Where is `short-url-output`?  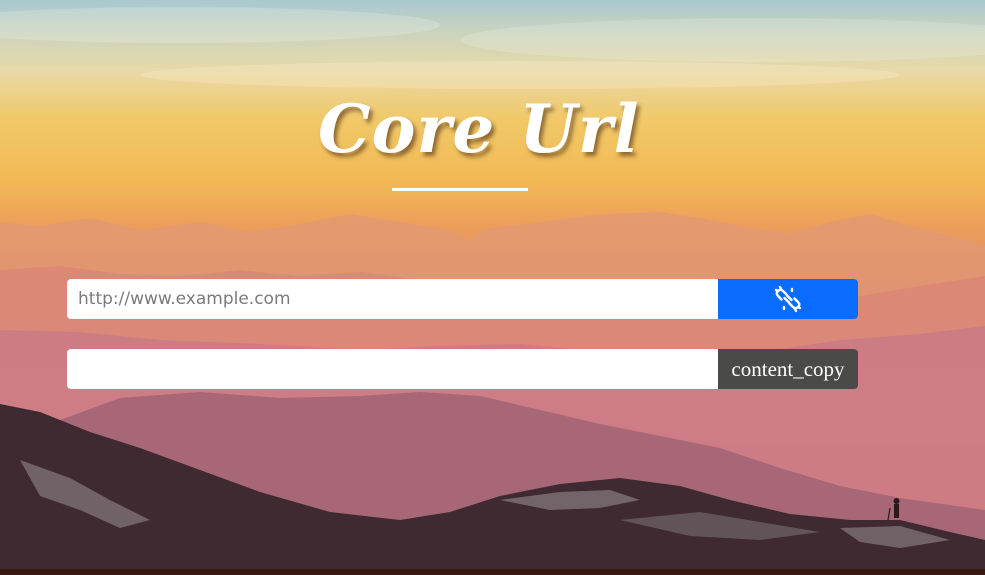 short-url-output is located at coordinates (392, 369).